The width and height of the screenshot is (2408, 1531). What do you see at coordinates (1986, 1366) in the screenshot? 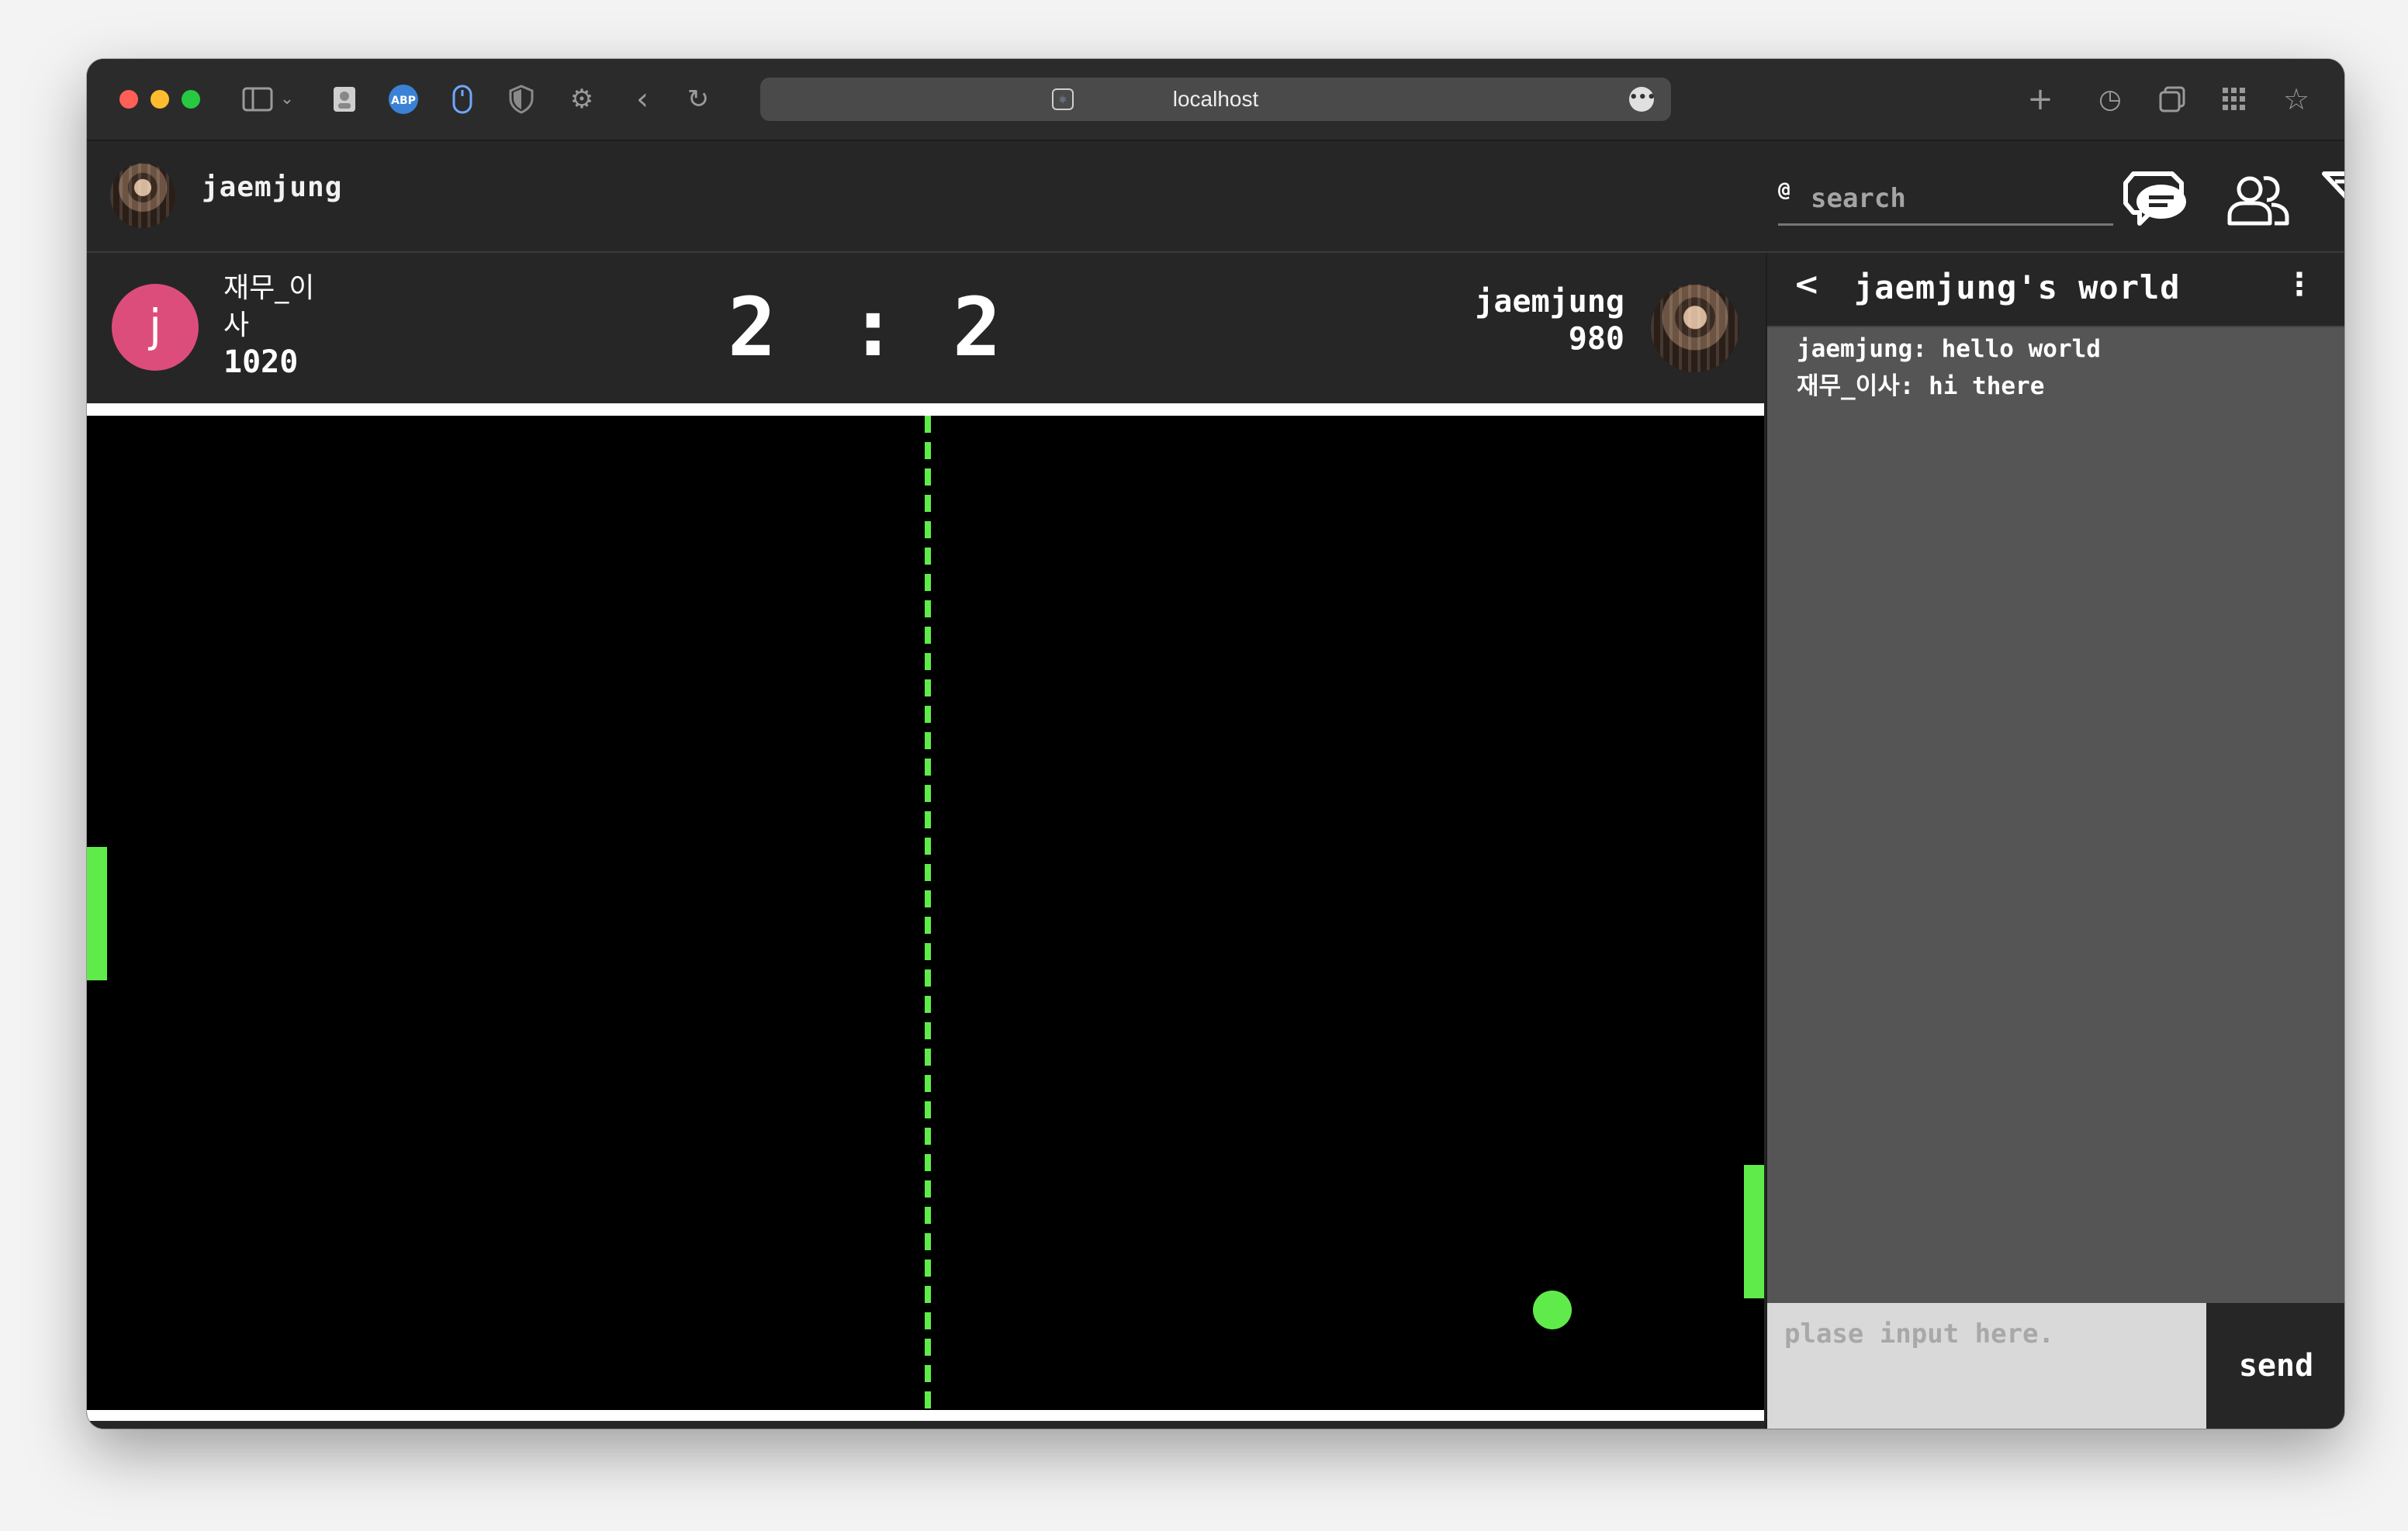
I see `chat-message-input` at bounding box center [1986, 1366].